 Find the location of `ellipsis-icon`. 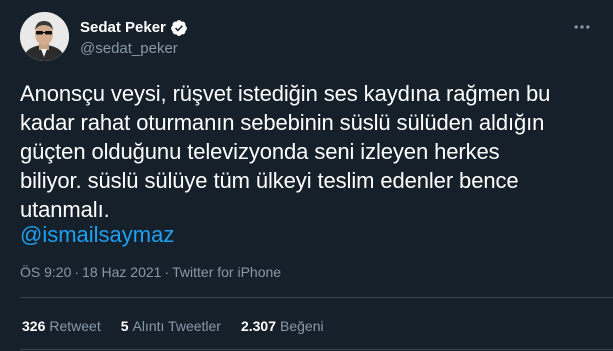

ellipsis-icon is located at coordinates (582, 27).